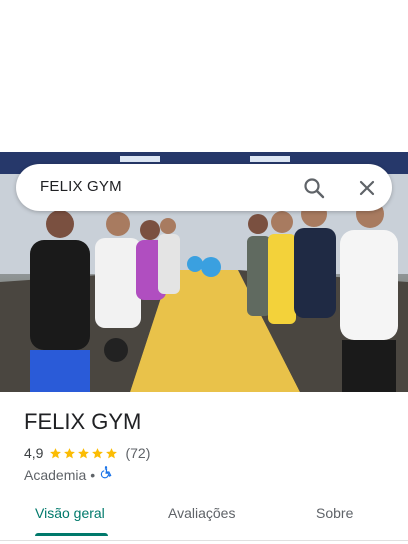 This screenshot has height=544, width=408. What do you see at coordinates (81, 186) in the screenshot?
I see `search-query: FELIX GYM` at bounding box center [81, 186].